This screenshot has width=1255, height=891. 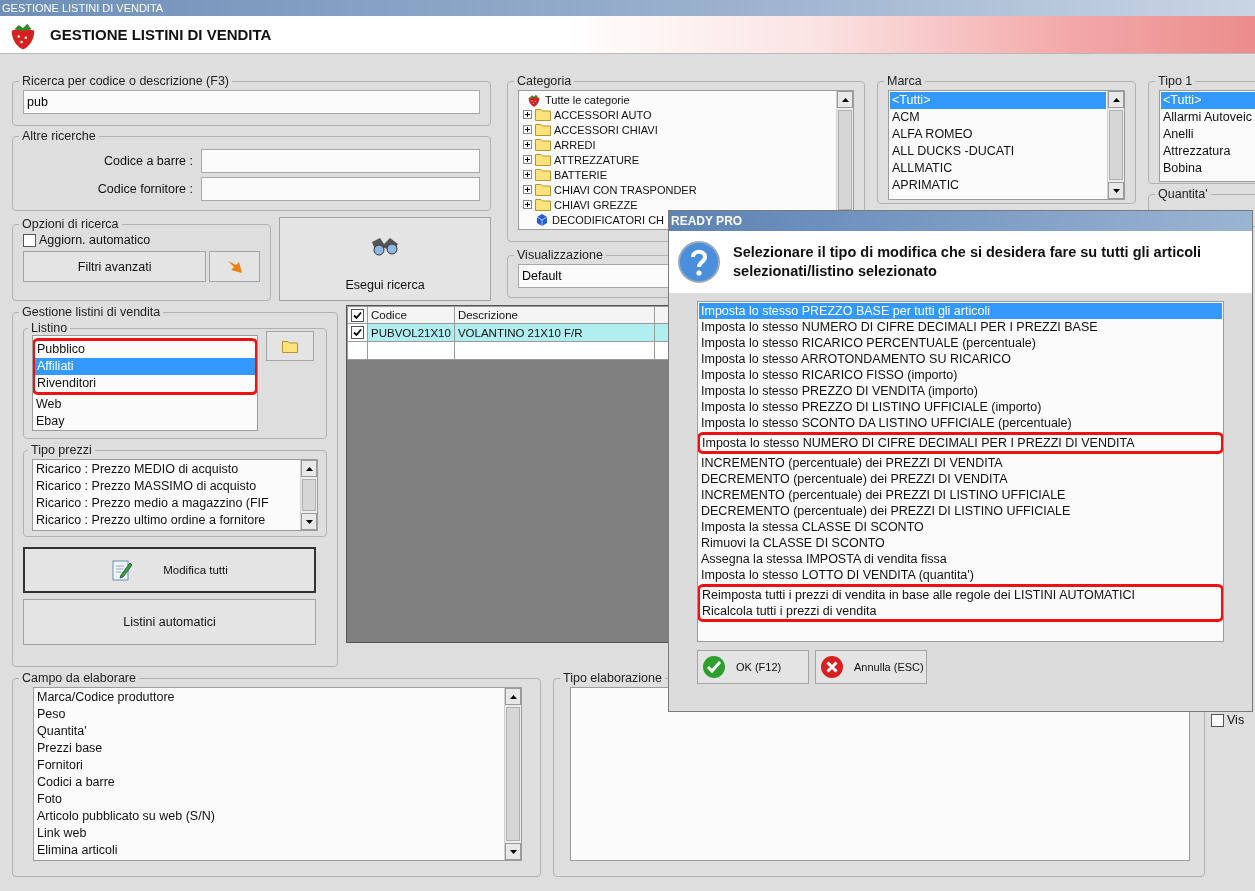 I want to click on field-label: Codice fornitore :, so click(x=144, y=189).